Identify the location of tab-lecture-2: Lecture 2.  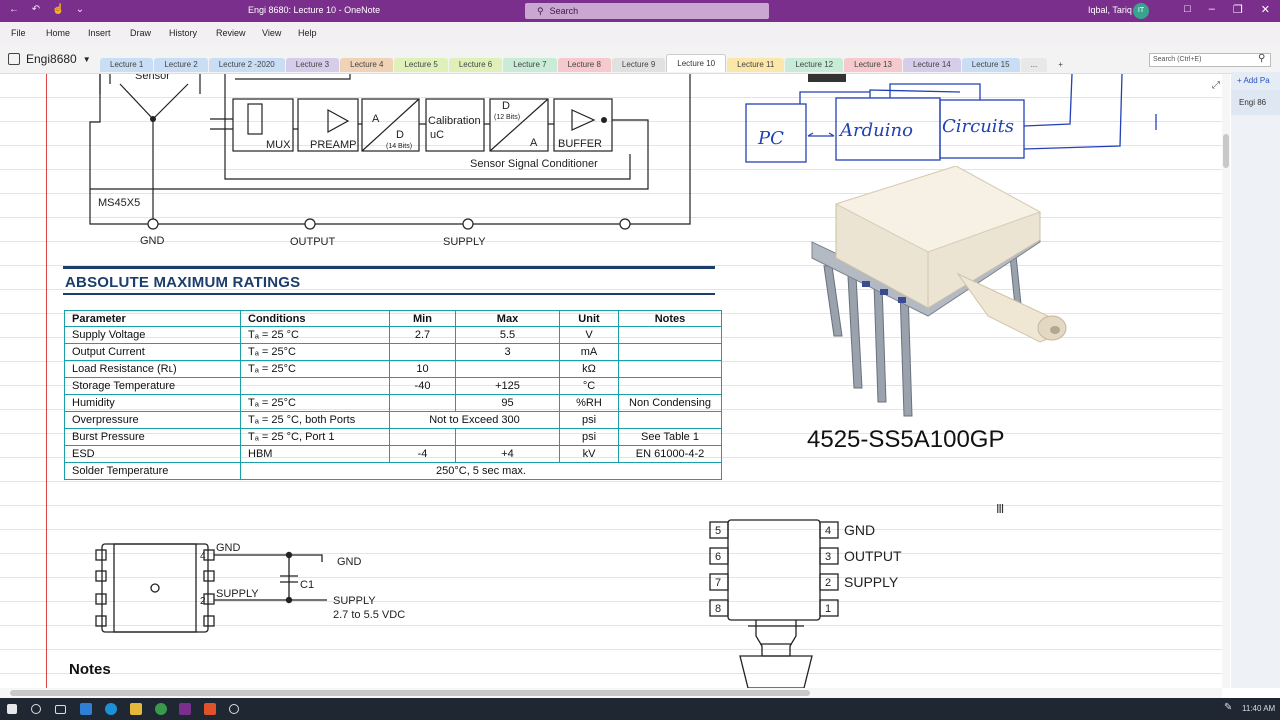
(181, 65).